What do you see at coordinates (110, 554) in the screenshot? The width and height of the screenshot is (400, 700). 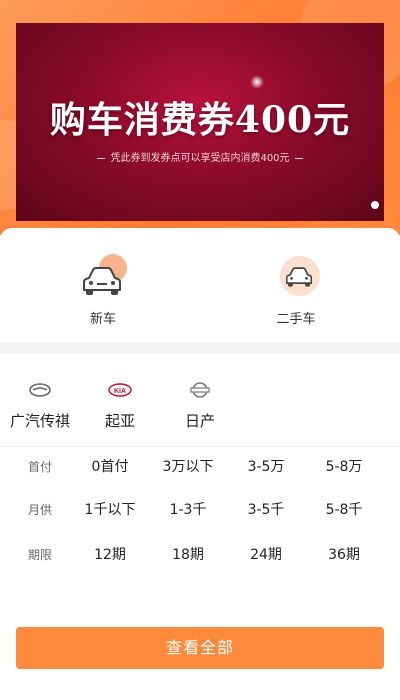 I see `filter-option: 12期` at bounding box center [110, 554].